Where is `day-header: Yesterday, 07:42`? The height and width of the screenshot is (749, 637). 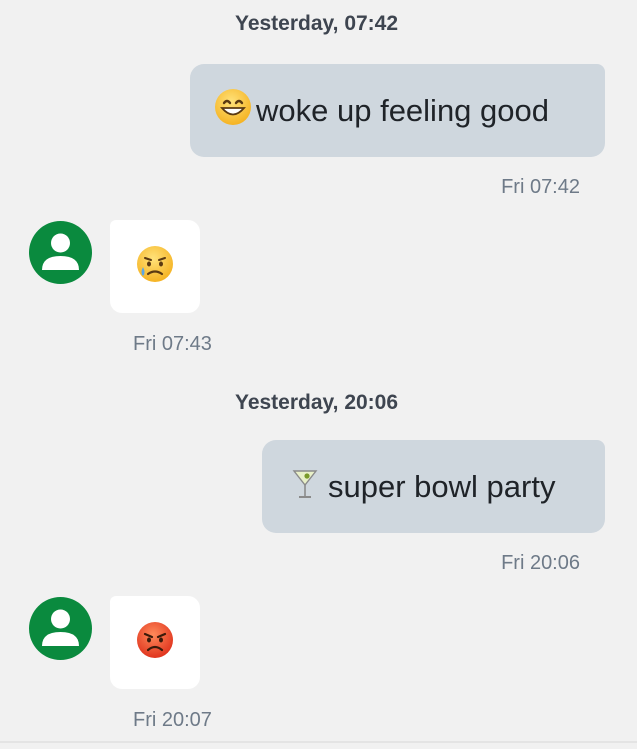 day-header: Yesterday, 07:42 is located at coordinates (316, 23).